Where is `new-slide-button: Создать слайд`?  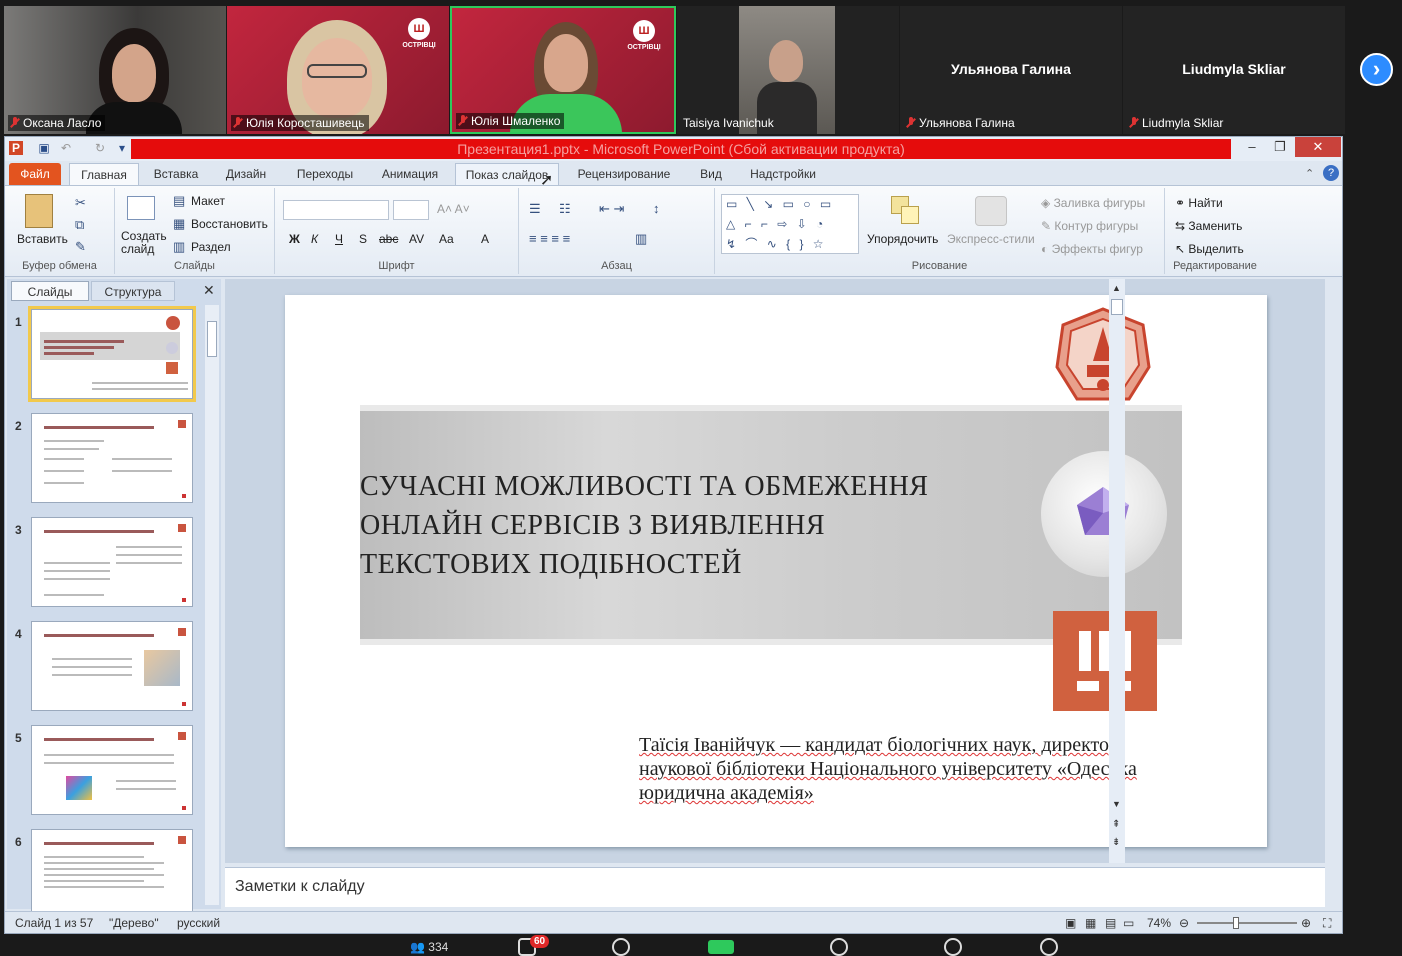 new-slide-button: Создать слайд is located at coordinates (144, 243).